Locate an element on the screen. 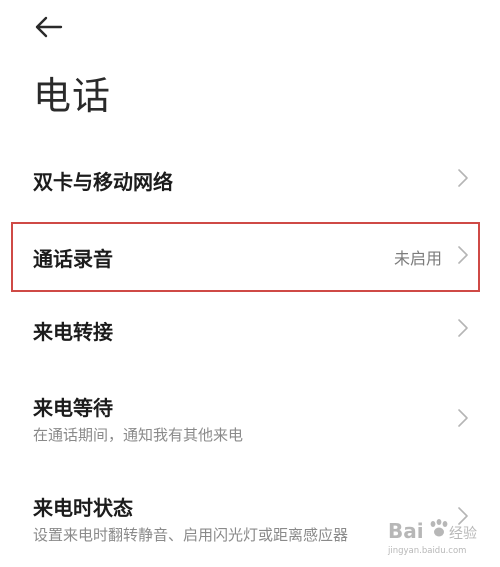 This screenshot has width=500, height=567. arrow-left-icon is located at coordinates (49, 27).